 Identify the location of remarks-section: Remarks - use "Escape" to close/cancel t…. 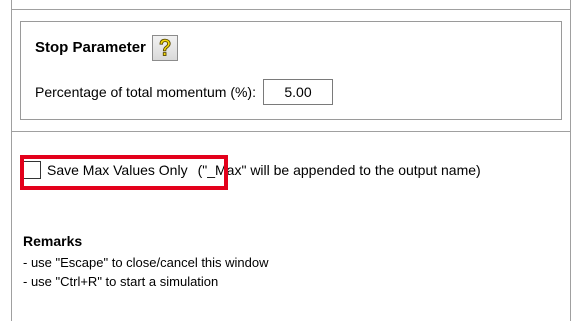
(146, 262).